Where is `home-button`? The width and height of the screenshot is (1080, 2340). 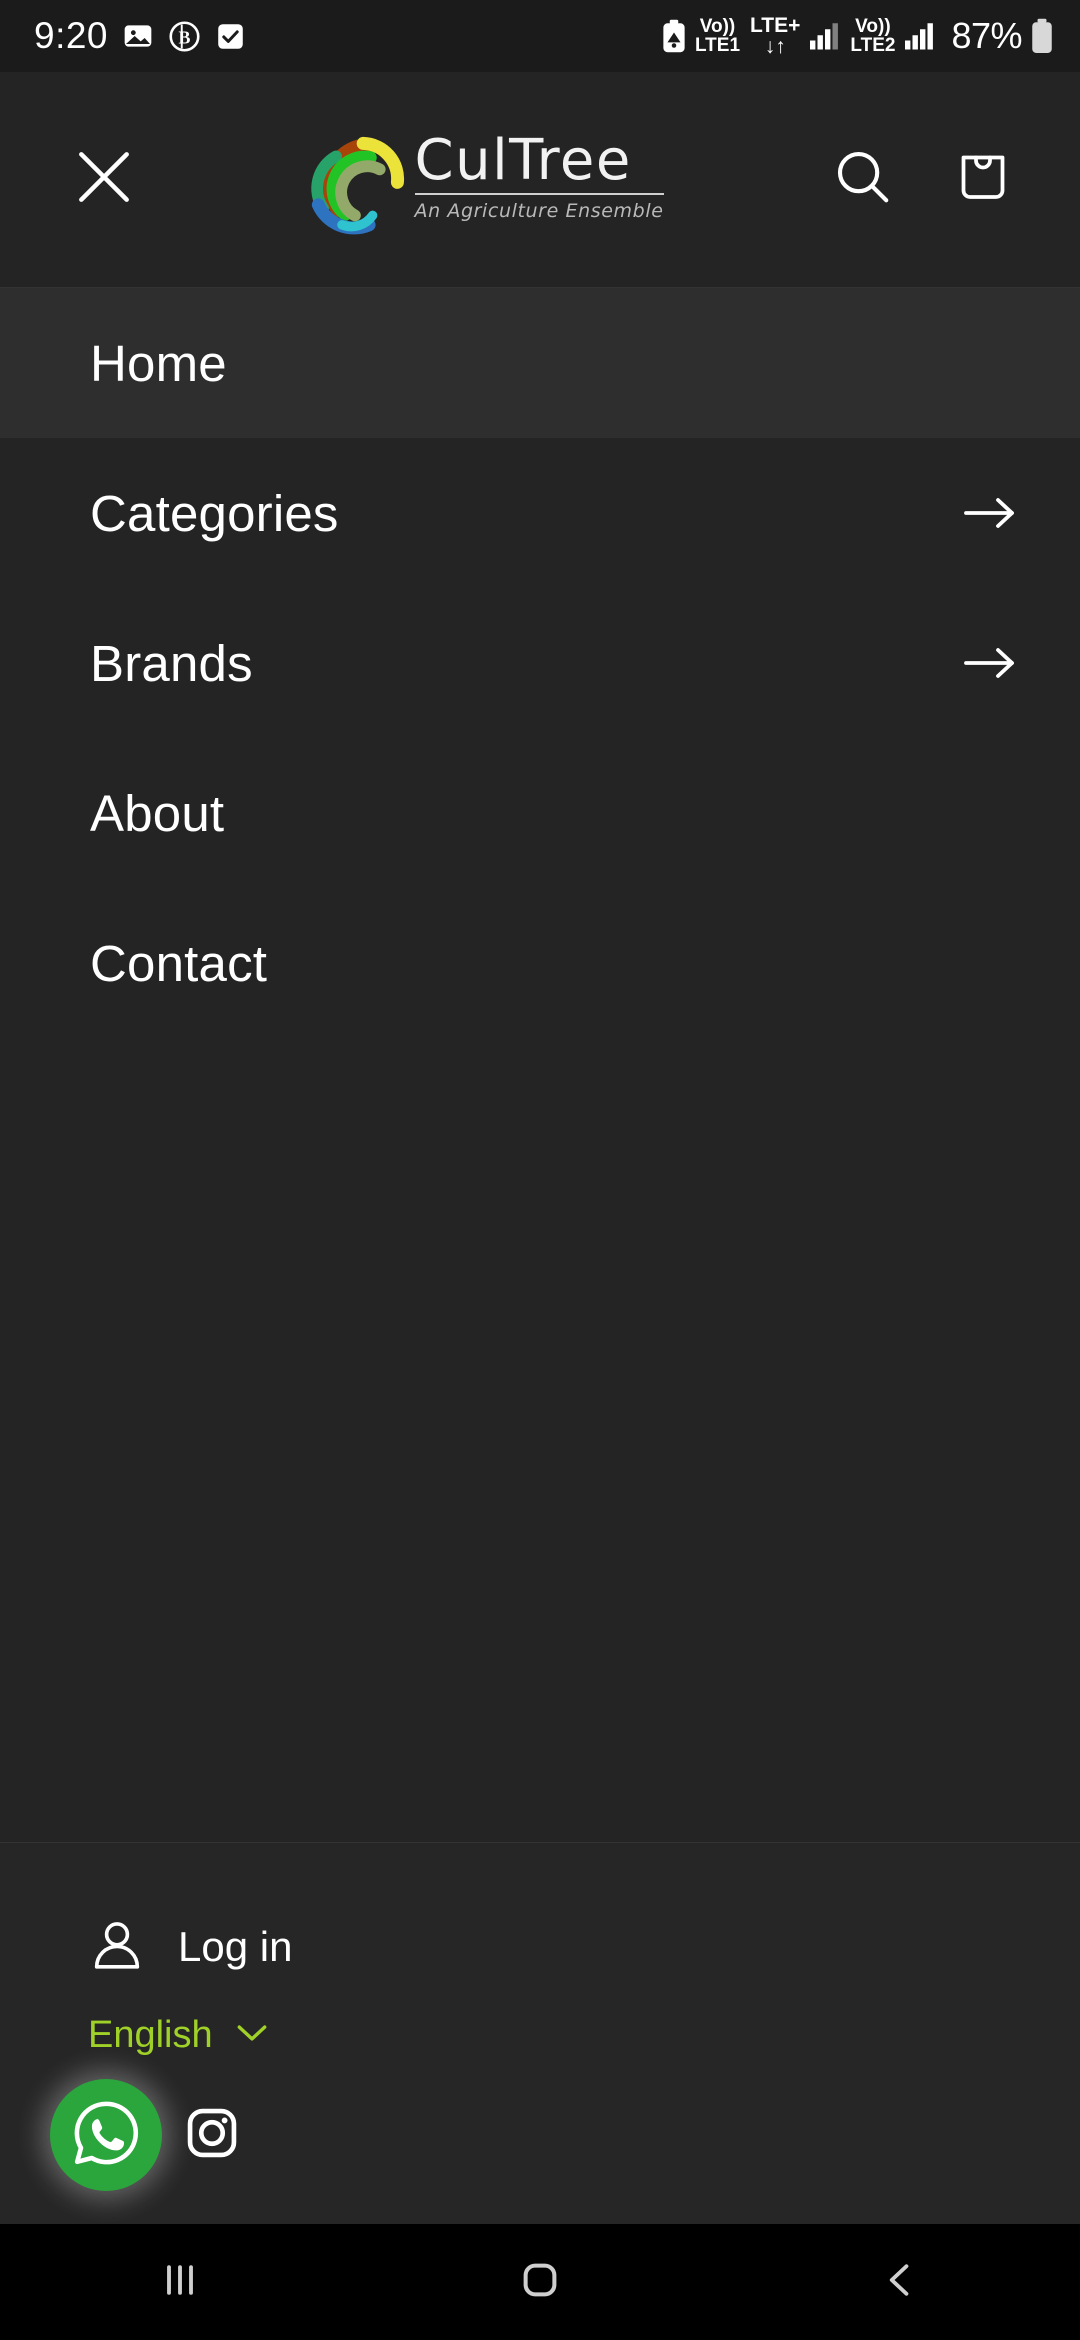
home-button is located at coordinates (540, 2282).